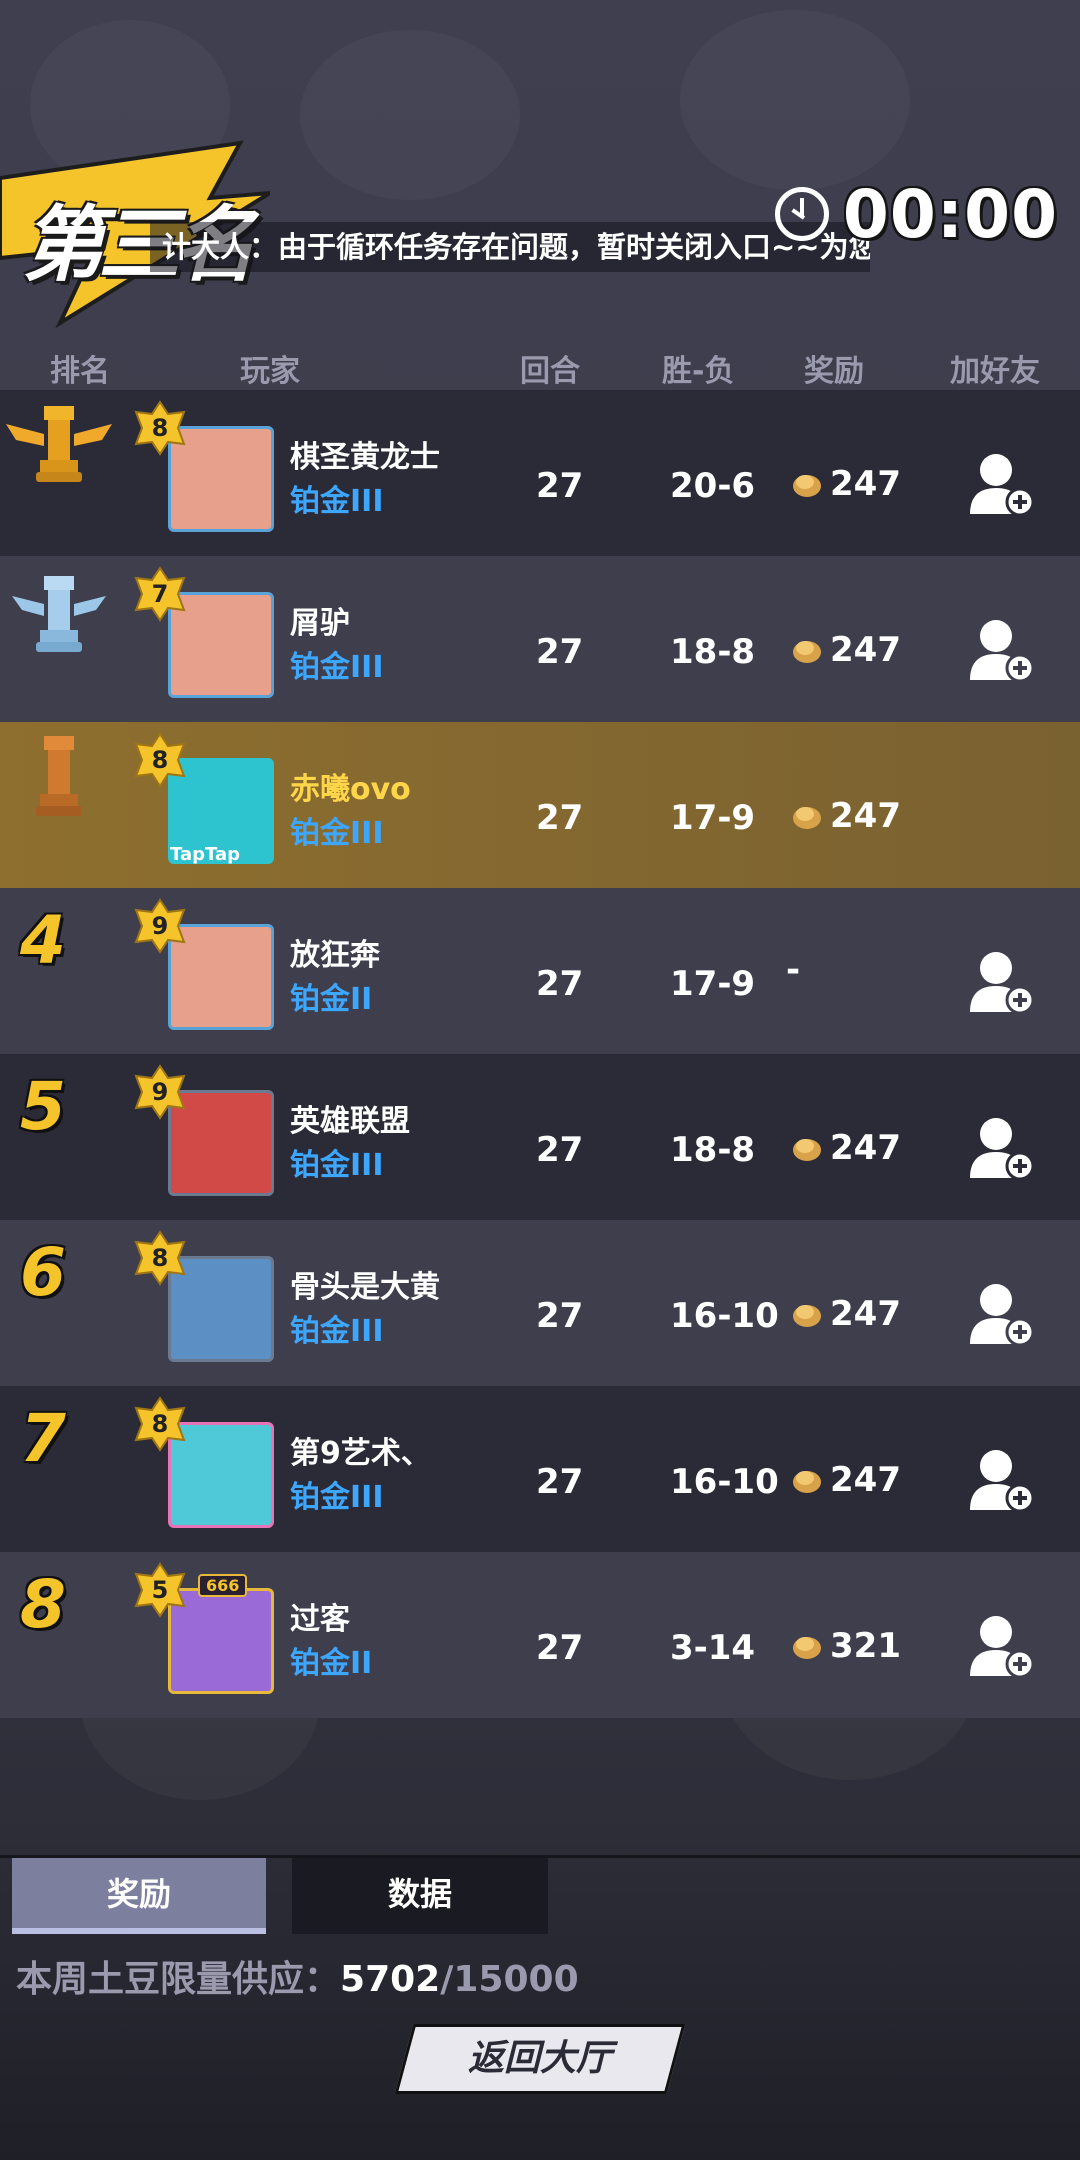  I want to click on column-win-loss: 胜-负, so click(698, 371).